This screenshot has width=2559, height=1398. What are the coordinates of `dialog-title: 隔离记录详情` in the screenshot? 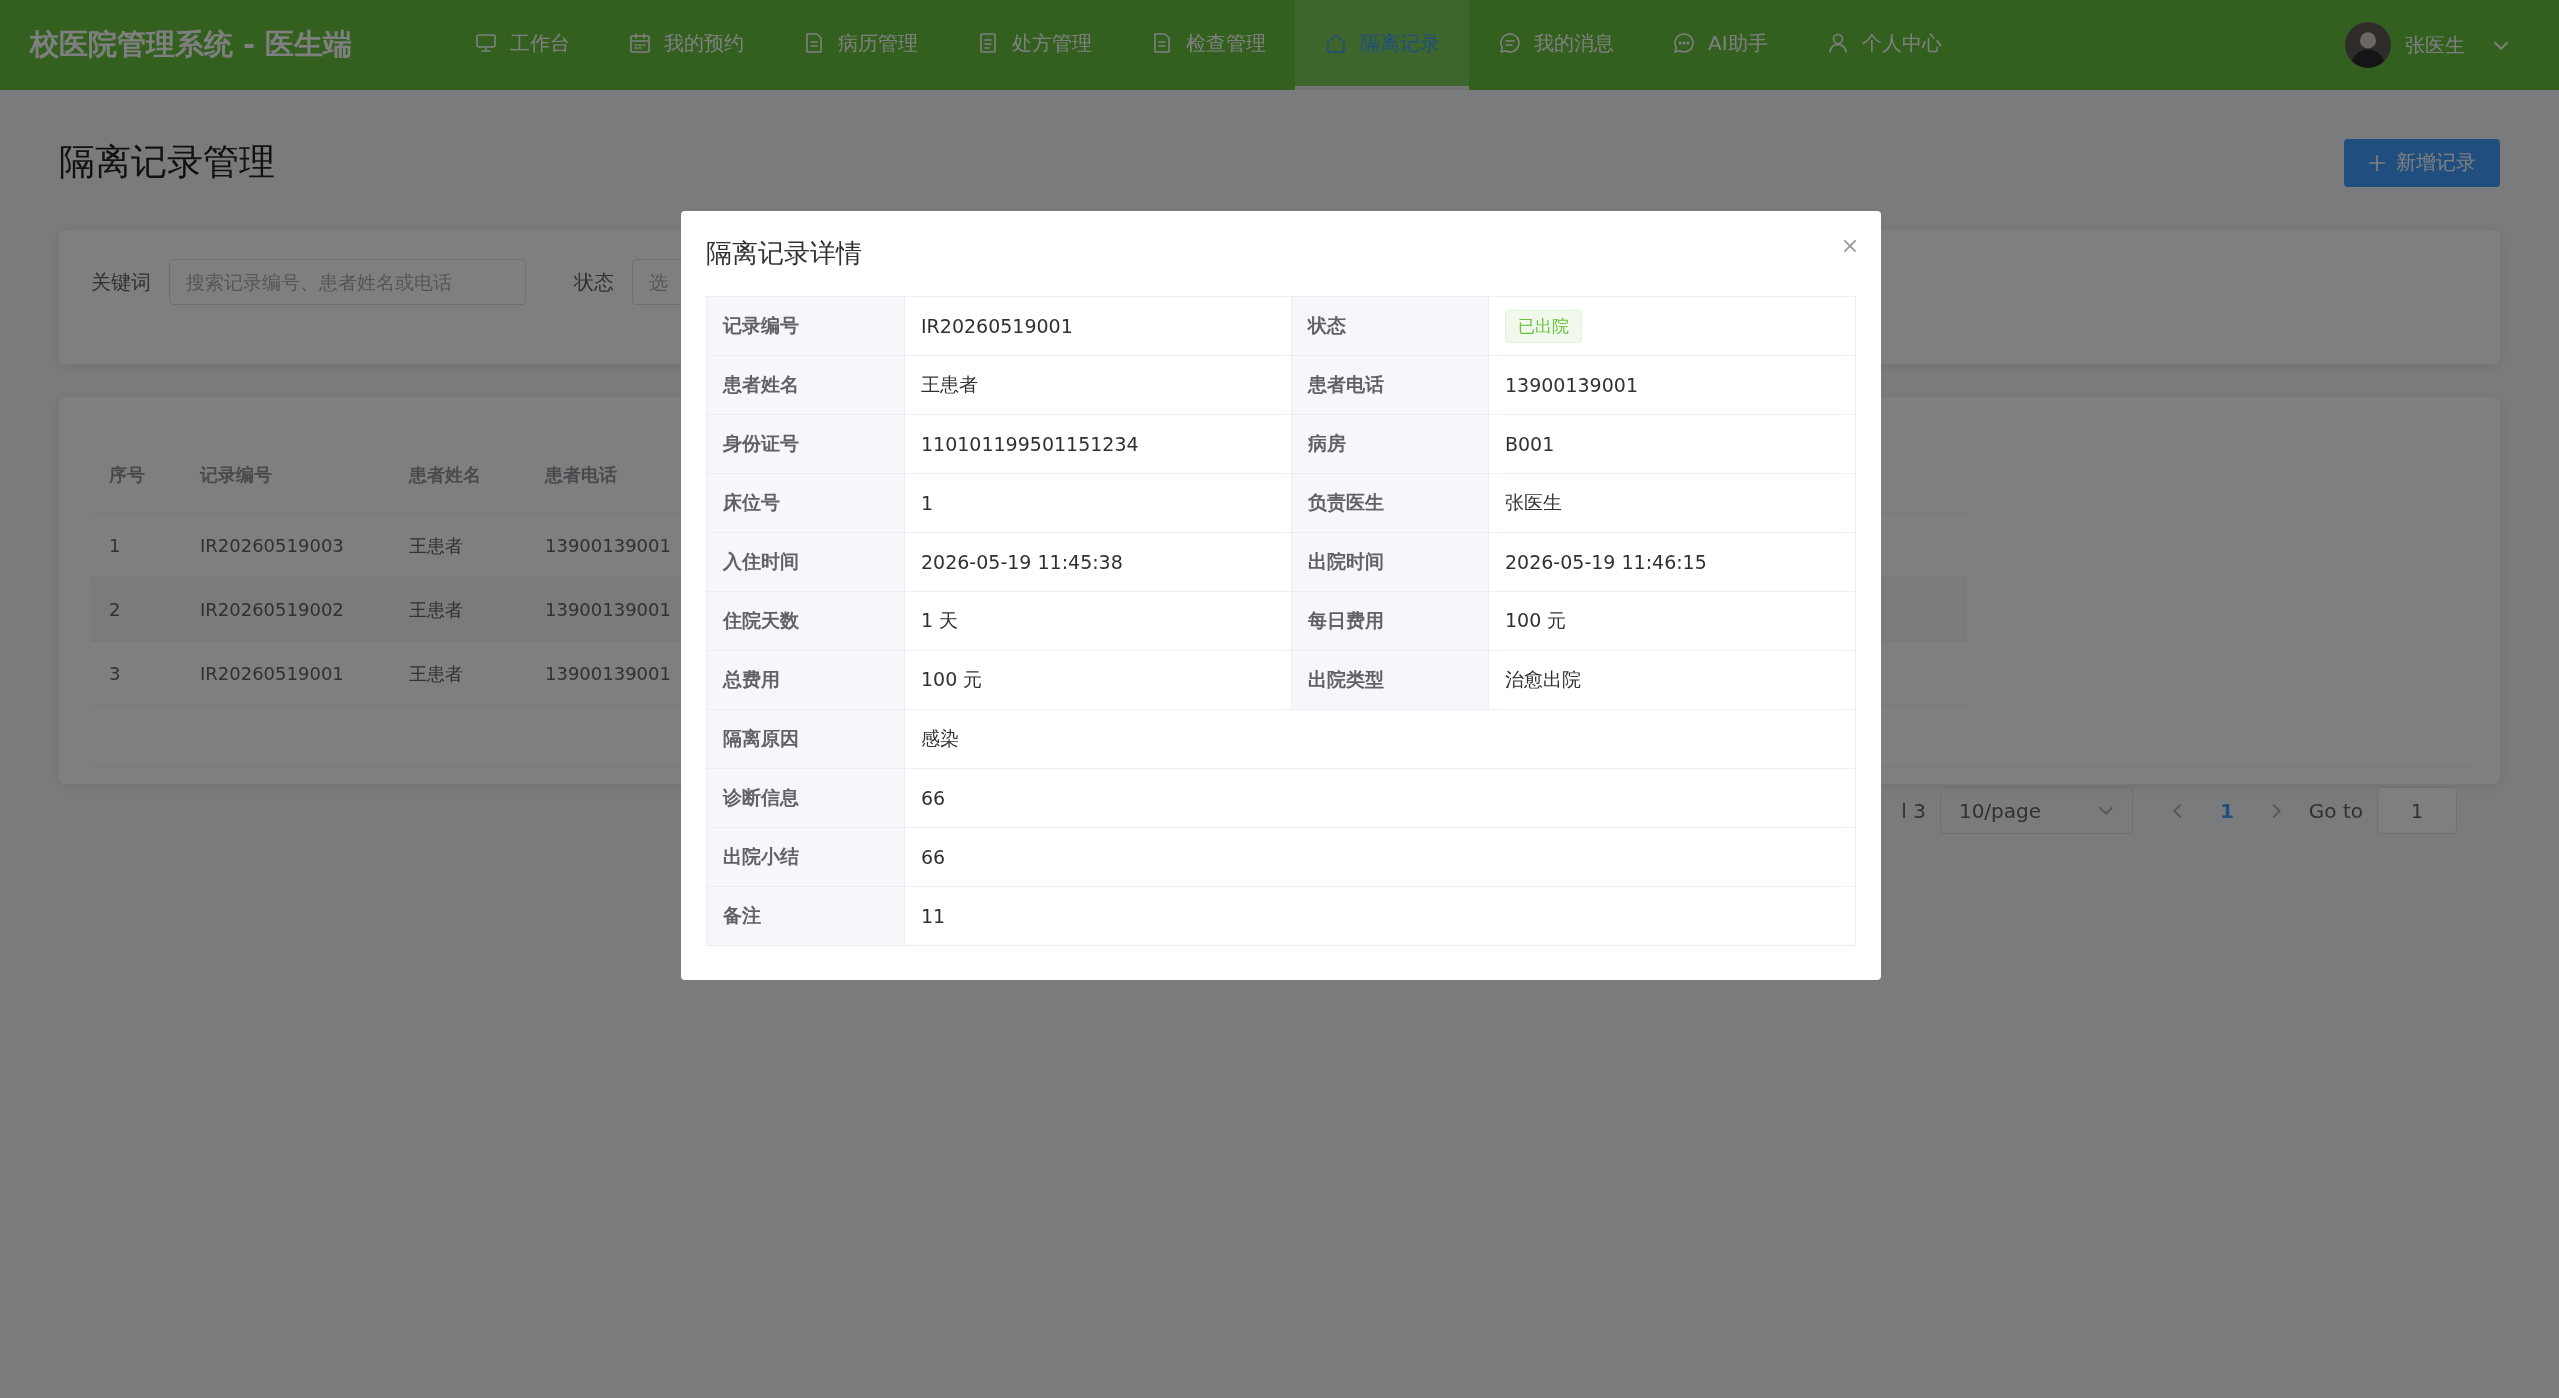 It's located at (784, 253).